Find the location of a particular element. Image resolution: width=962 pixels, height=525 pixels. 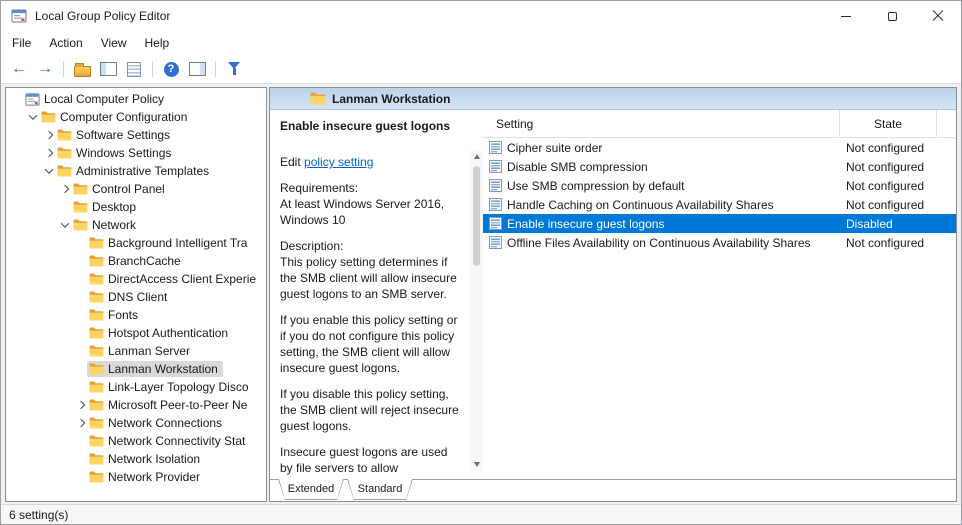

menu-action: Action is located at coordinates (65, 43).